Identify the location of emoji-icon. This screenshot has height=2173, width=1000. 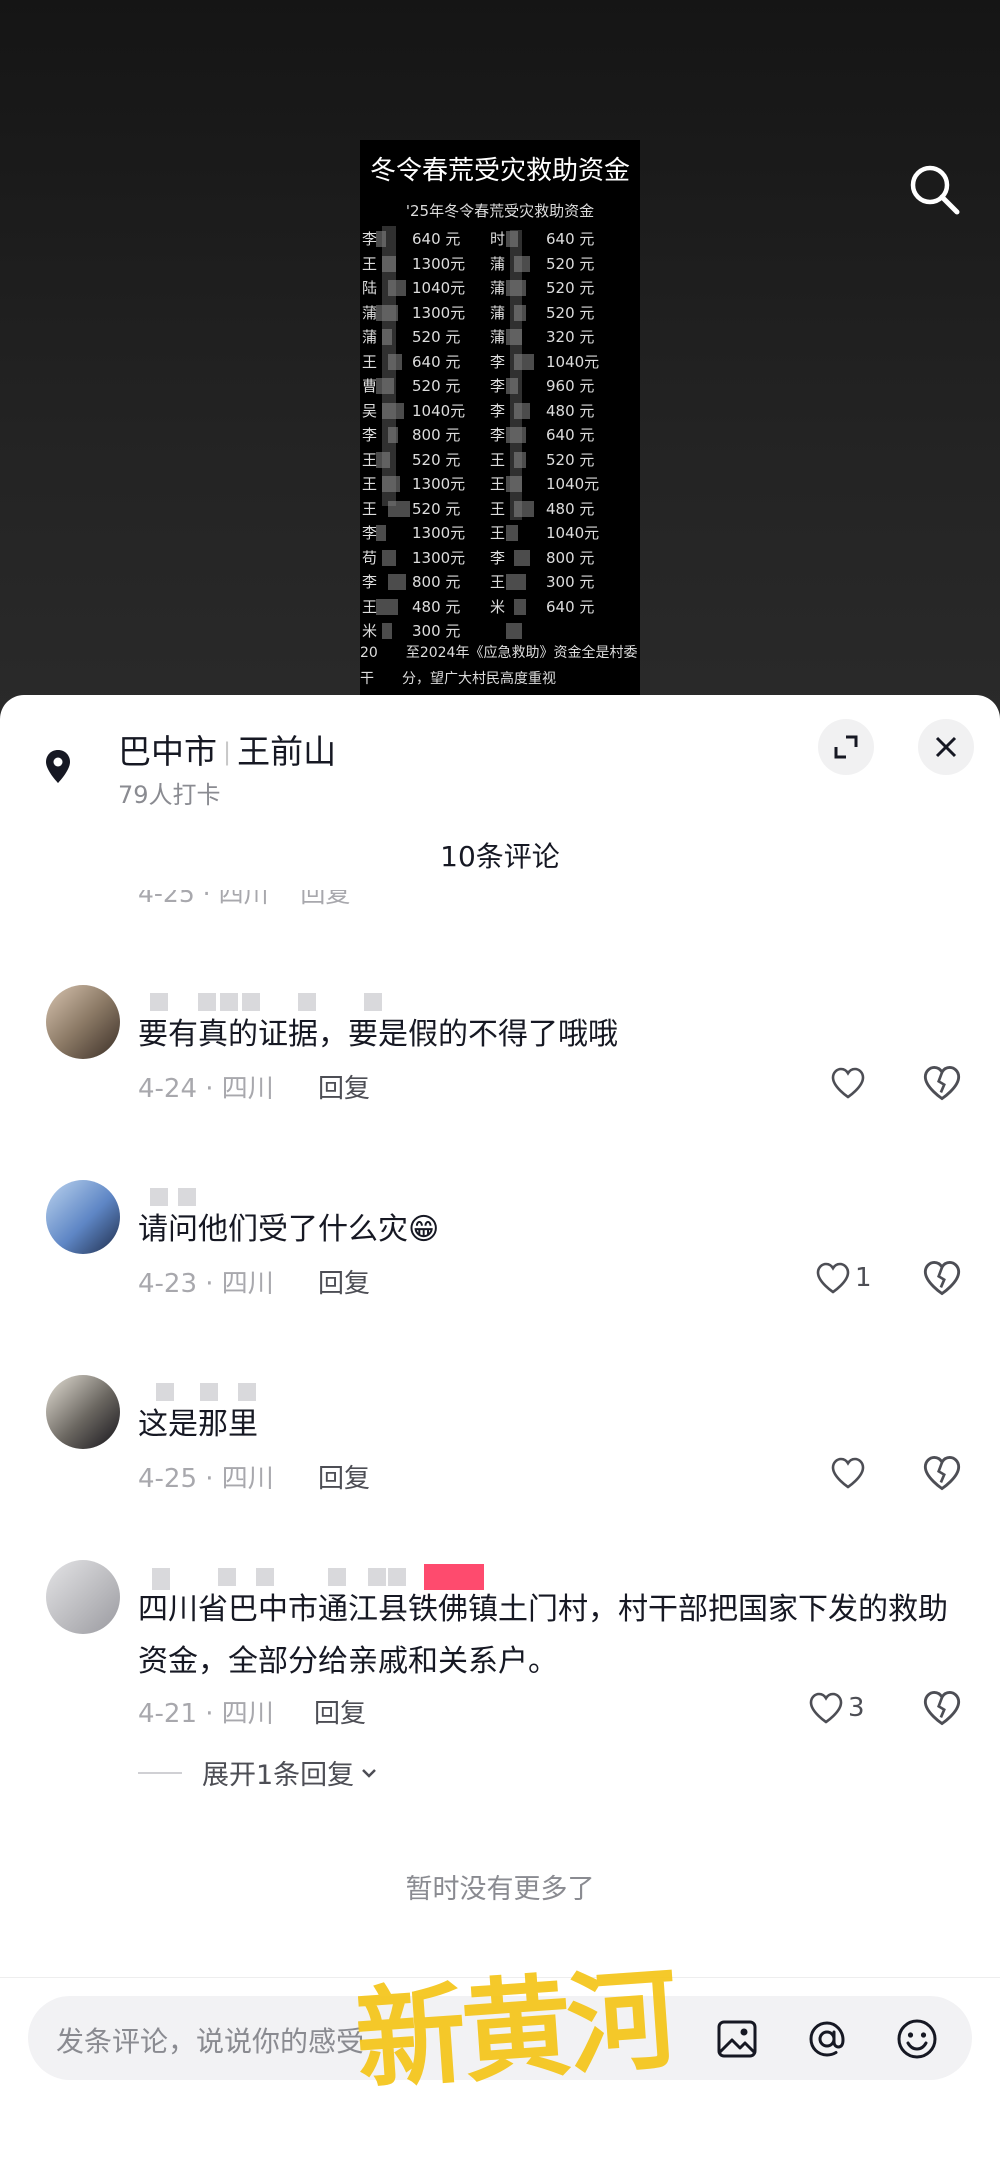
(917, 2039).